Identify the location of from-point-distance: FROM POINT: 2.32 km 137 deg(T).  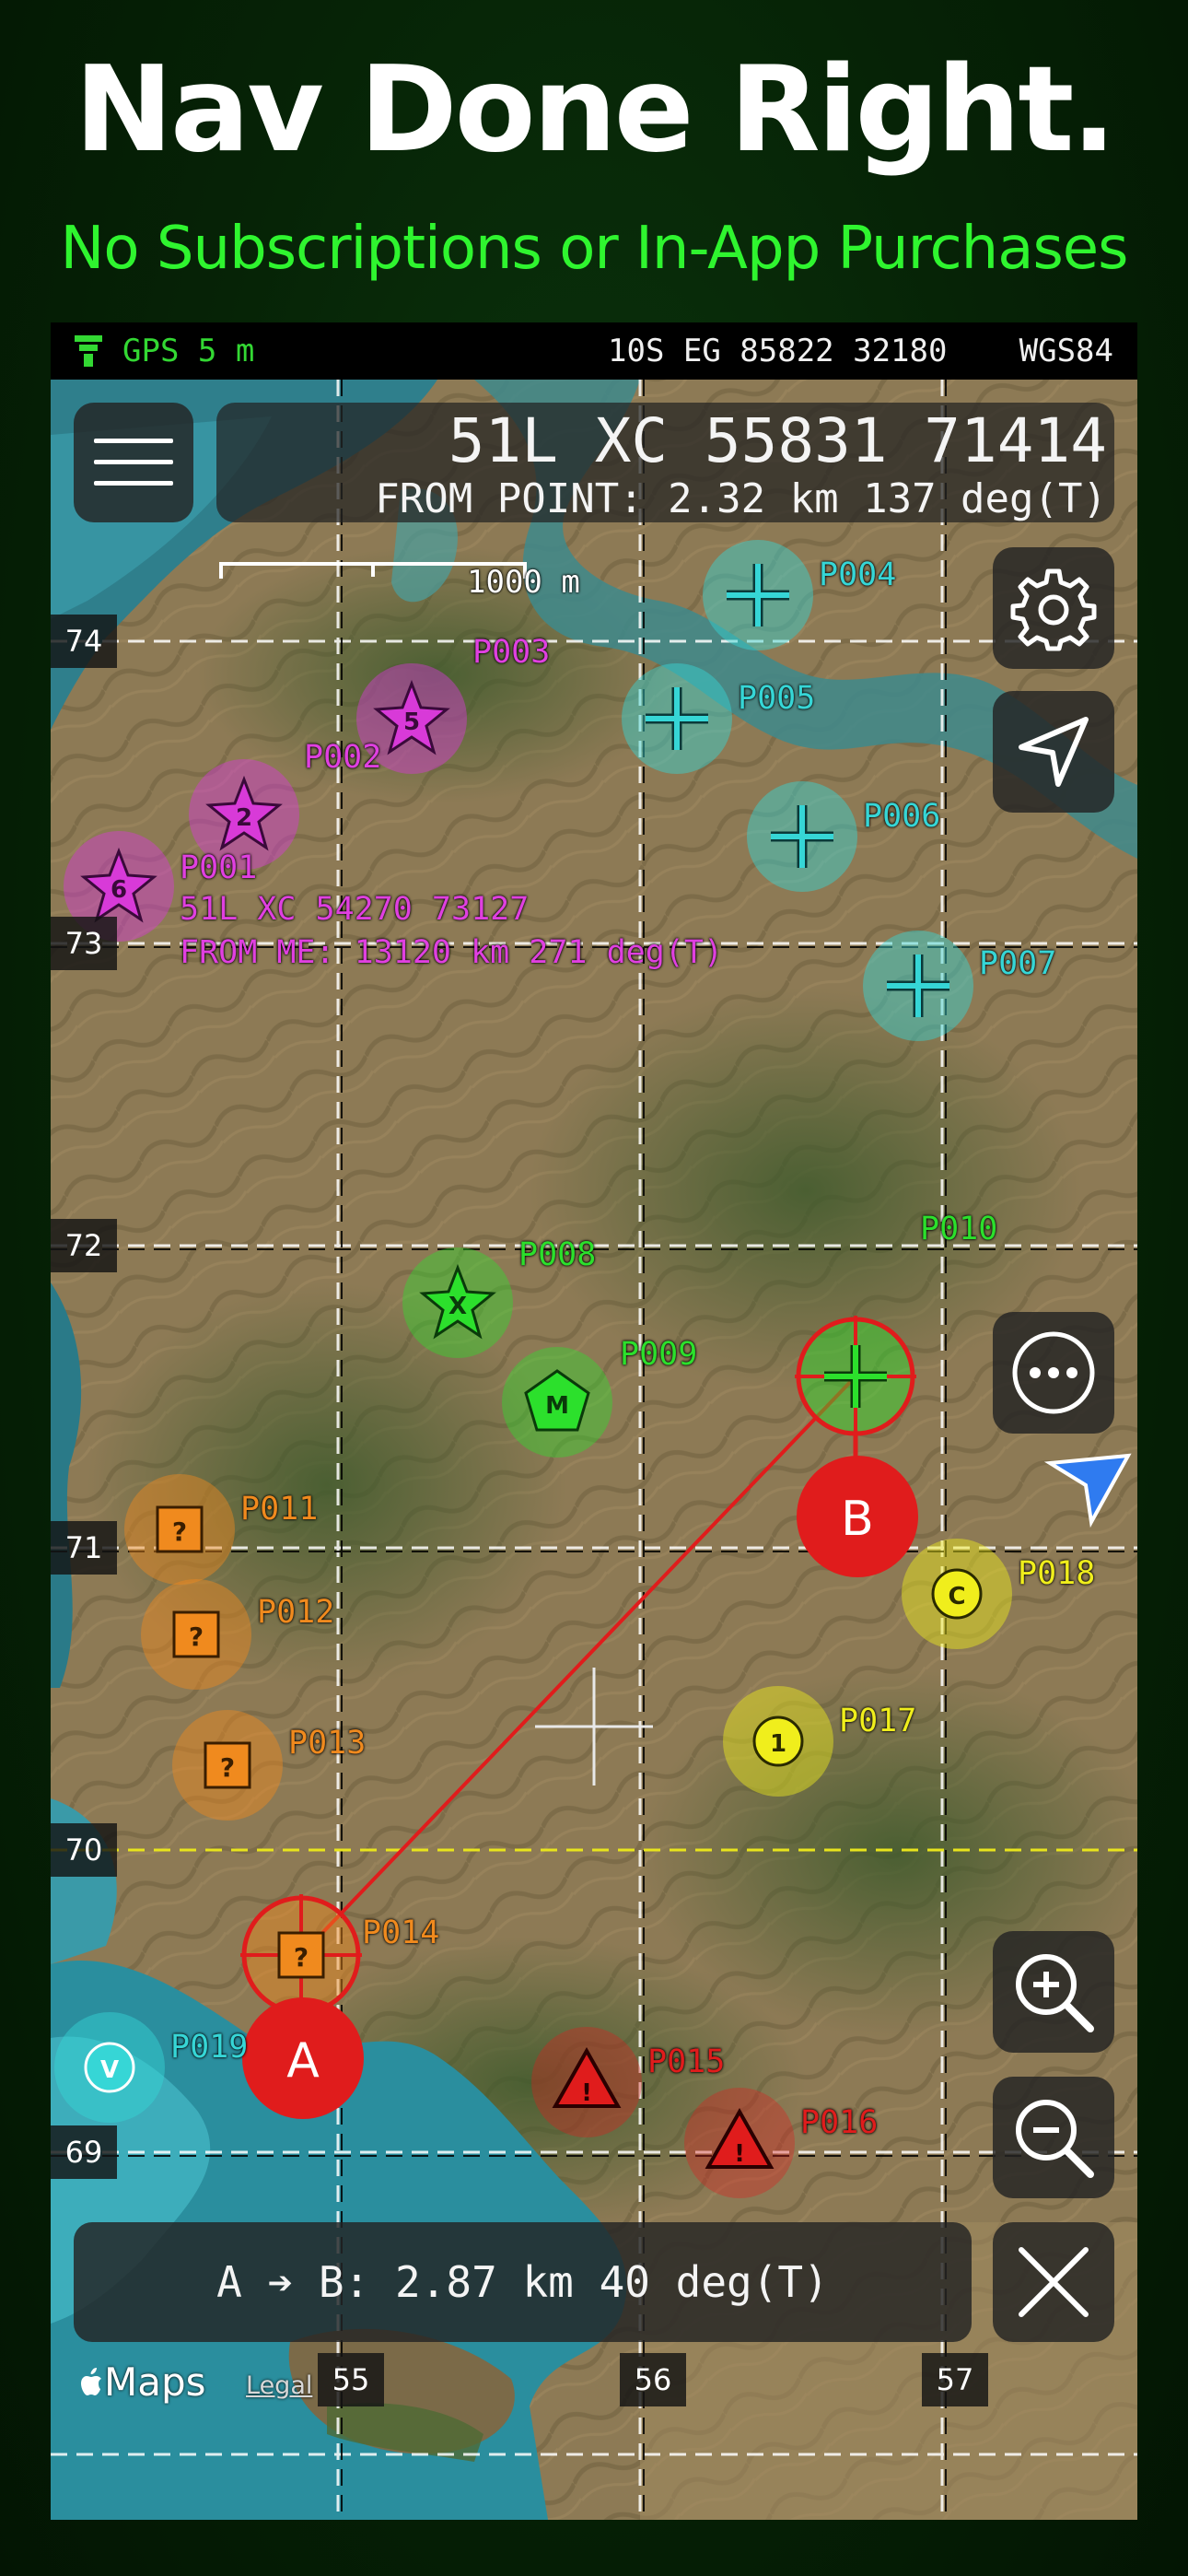
(741, 498).